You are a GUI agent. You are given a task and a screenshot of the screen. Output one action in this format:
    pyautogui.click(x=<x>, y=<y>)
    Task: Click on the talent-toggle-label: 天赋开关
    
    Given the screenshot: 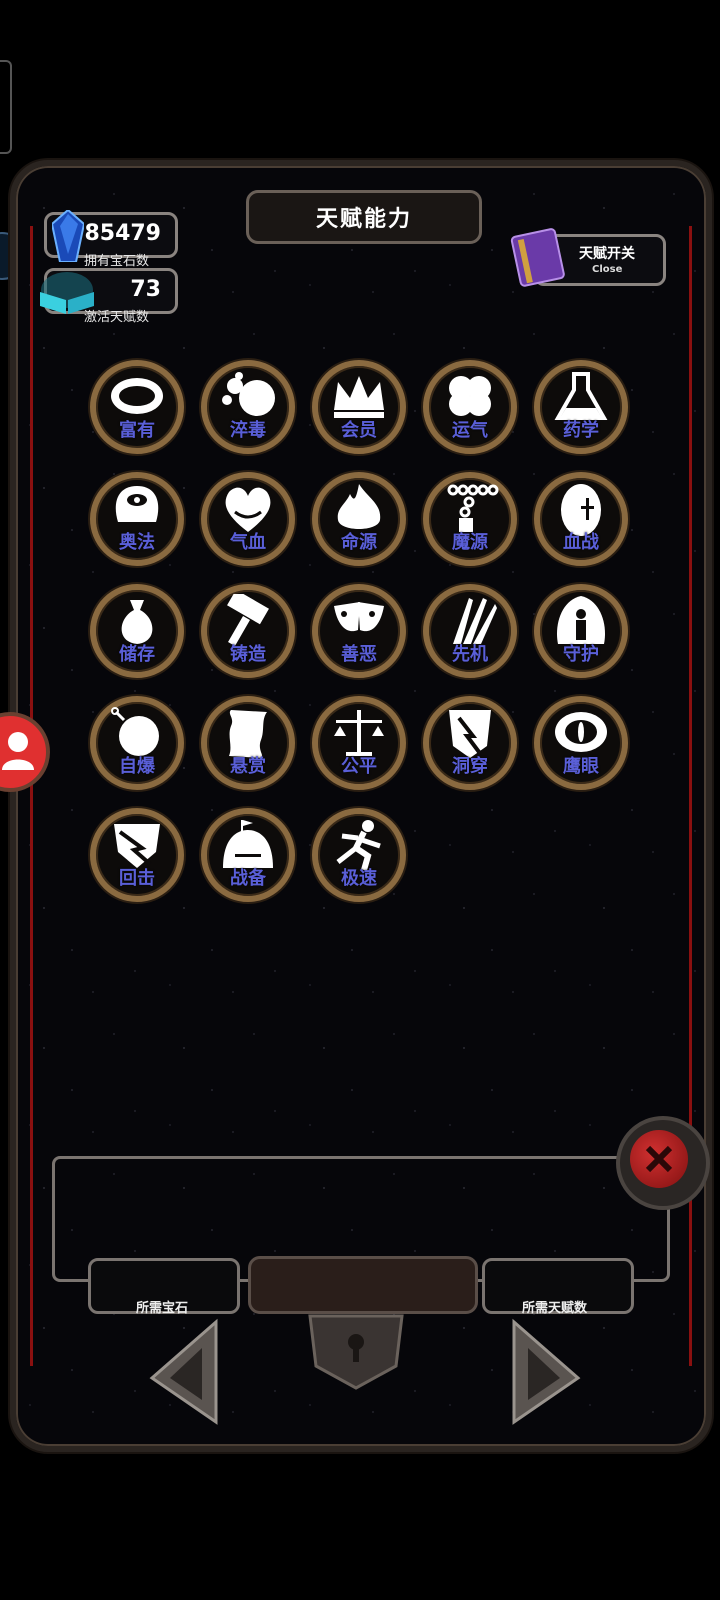 What is the action you would take?
    pyautogui.click(x=607, y=254)
    